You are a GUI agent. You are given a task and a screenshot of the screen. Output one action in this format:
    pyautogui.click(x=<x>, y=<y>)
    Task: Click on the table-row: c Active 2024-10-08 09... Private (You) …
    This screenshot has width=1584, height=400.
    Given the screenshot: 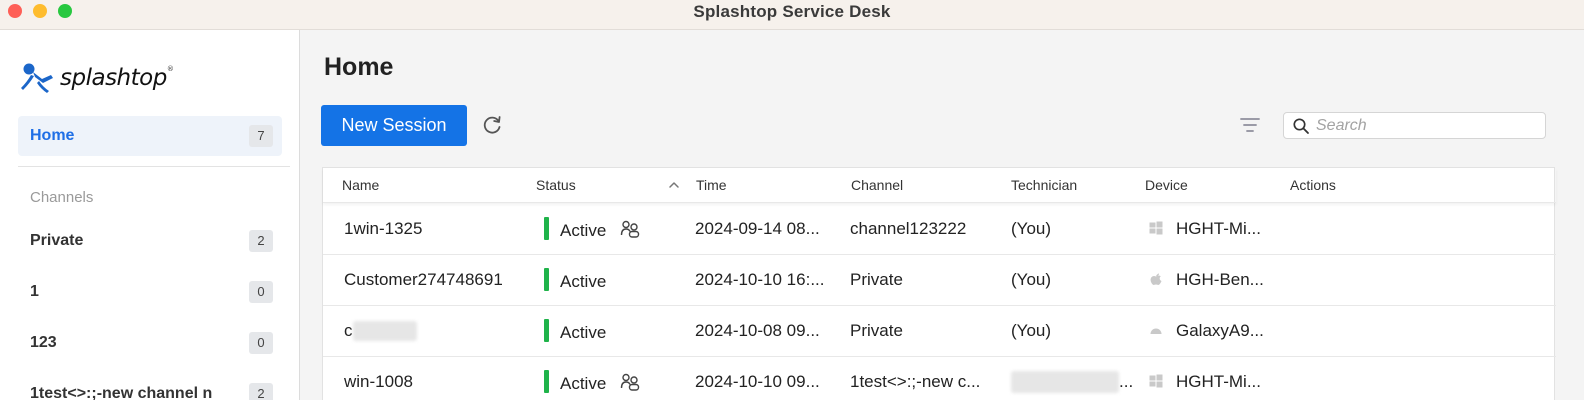 What is the action you would take?
    pyautogui.click(x=939, y=331)
    